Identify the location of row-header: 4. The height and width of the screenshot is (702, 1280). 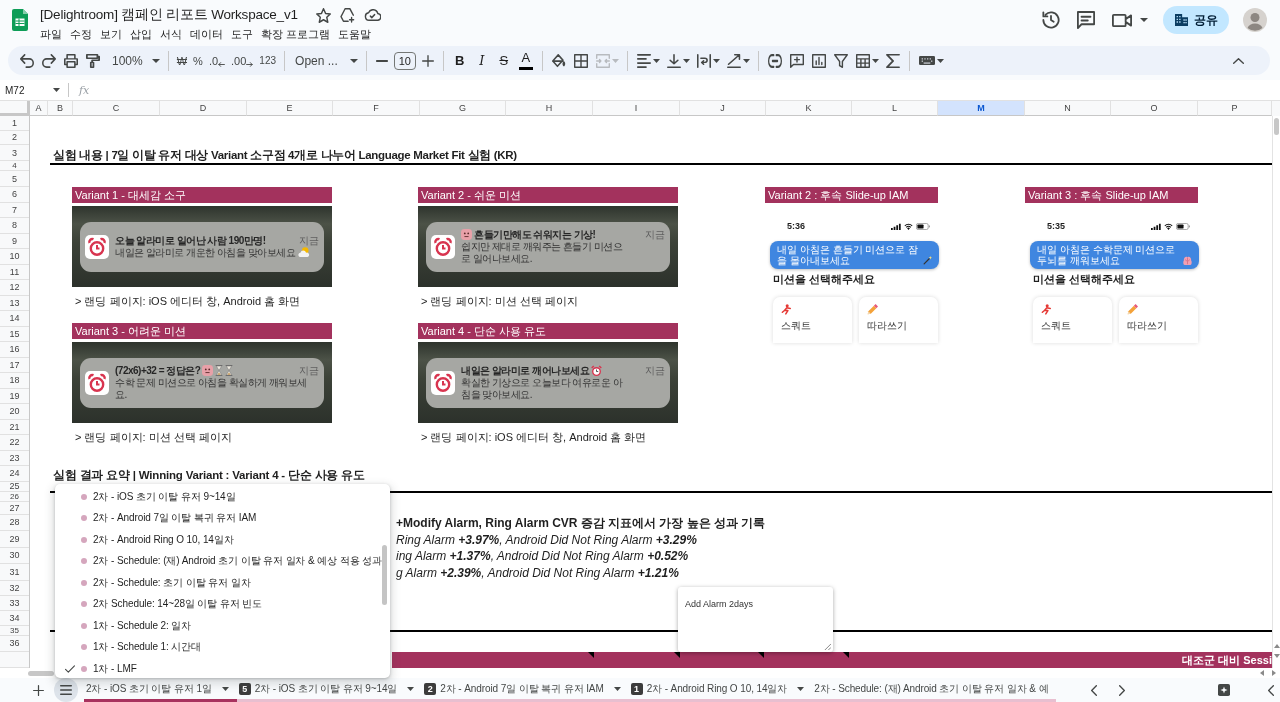
(14, 166).